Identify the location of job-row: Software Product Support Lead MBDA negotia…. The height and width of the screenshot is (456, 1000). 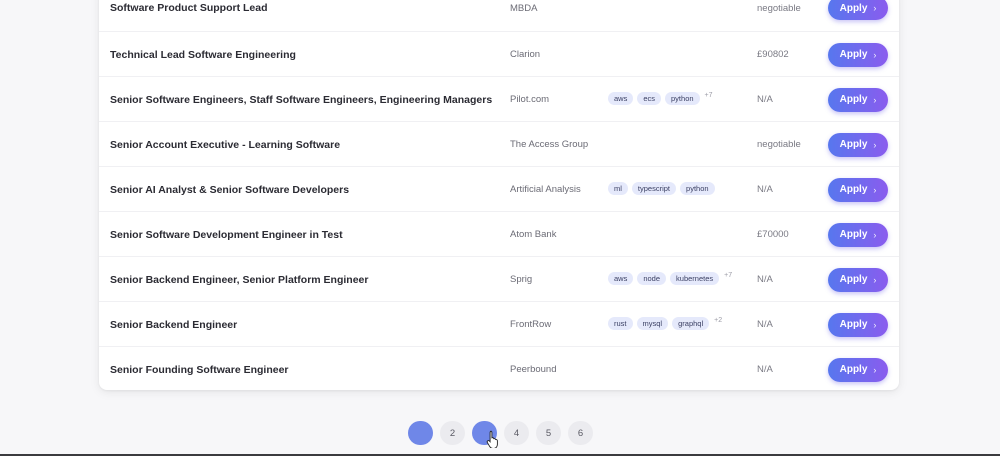
(499, 15).